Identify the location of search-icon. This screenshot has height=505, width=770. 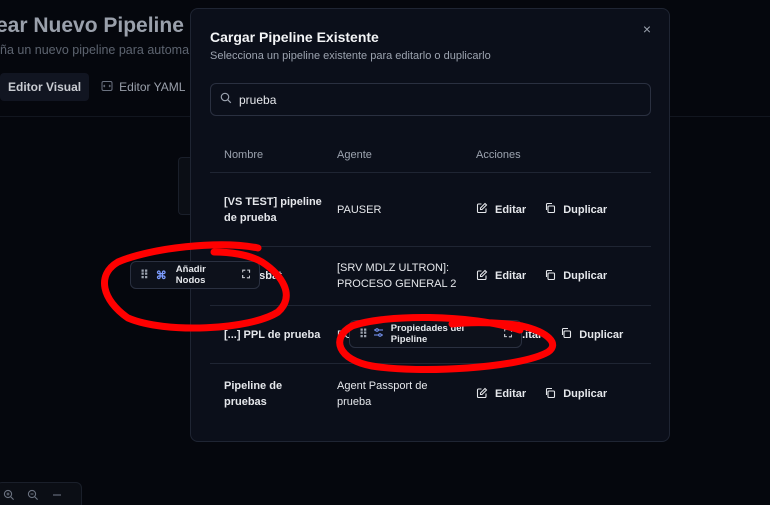
(226, 100).